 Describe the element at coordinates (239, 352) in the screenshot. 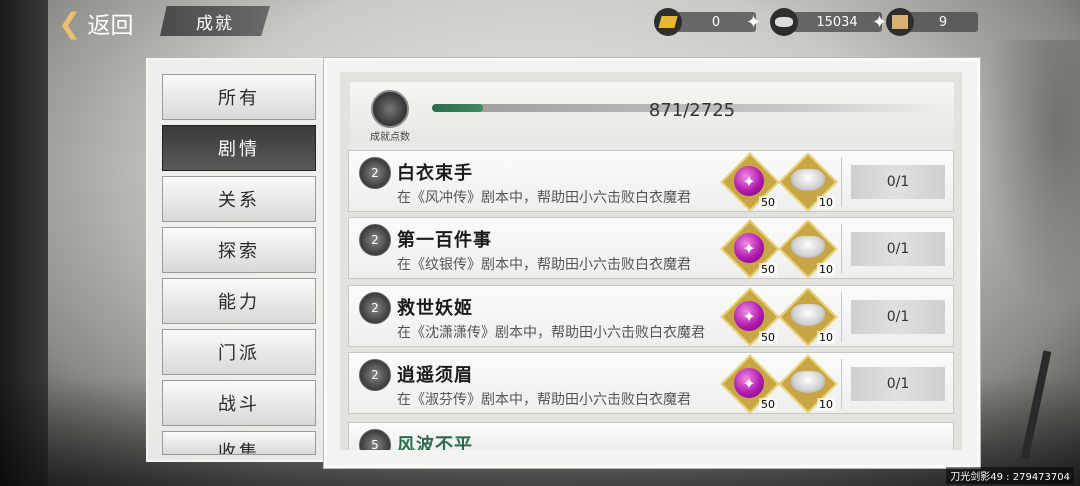

I see `tab-sect: 门派` at that location.